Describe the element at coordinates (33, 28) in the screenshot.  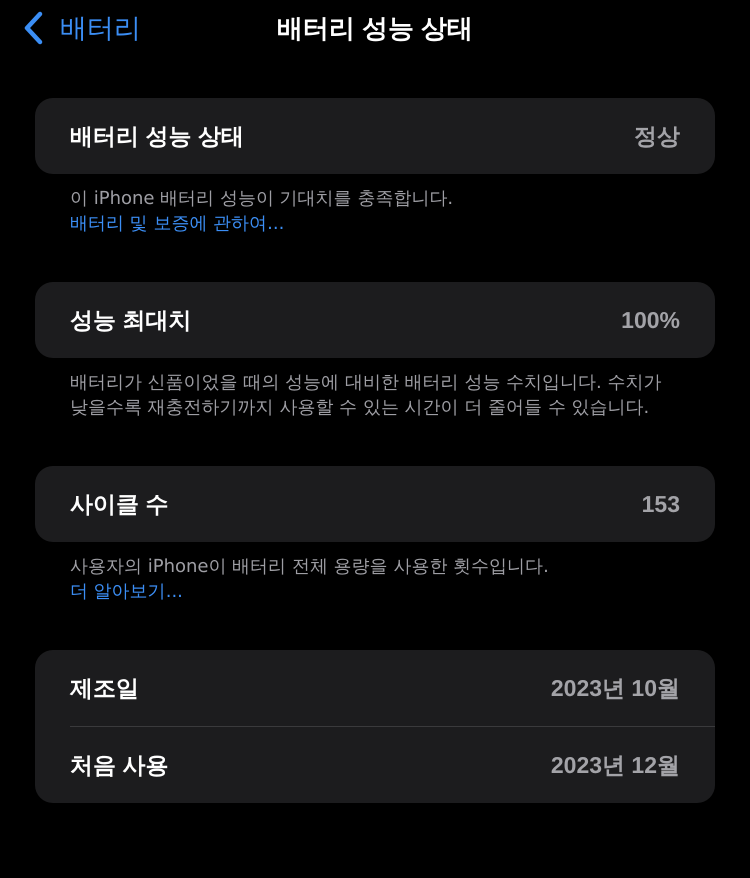
I see `chevron-left-icon` at that location.